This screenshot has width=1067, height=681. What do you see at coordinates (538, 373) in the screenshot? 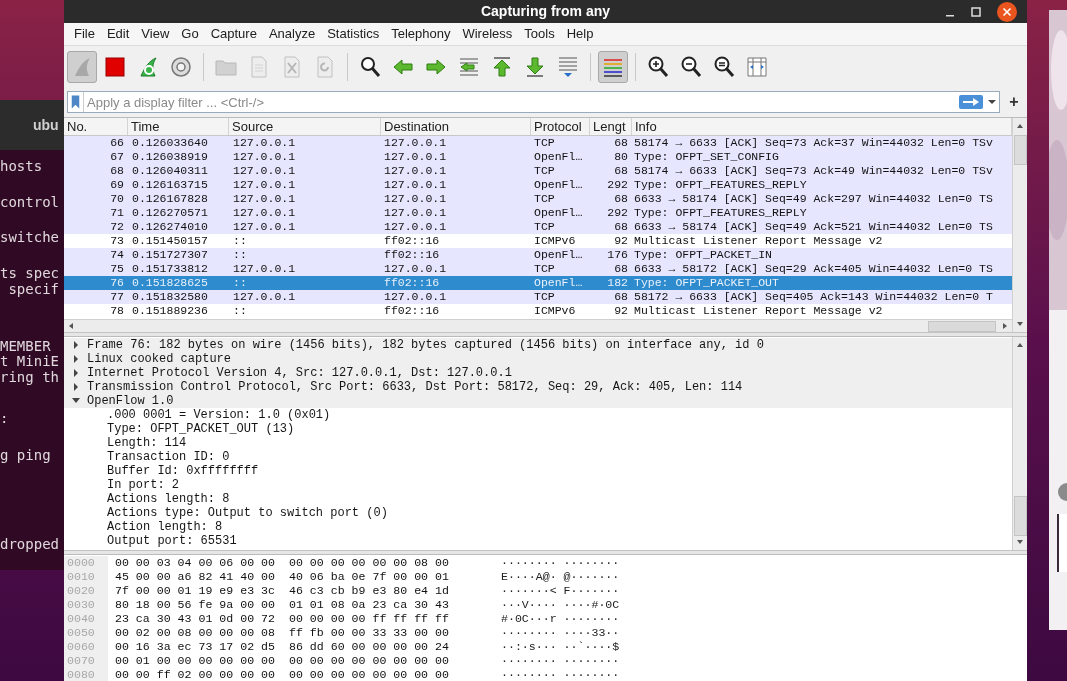
I see `tree-item: Internet Protocol Version 4, Src: 127.0.0.1, Dst: 127.0.0.1` at bounding box center [538, 373].